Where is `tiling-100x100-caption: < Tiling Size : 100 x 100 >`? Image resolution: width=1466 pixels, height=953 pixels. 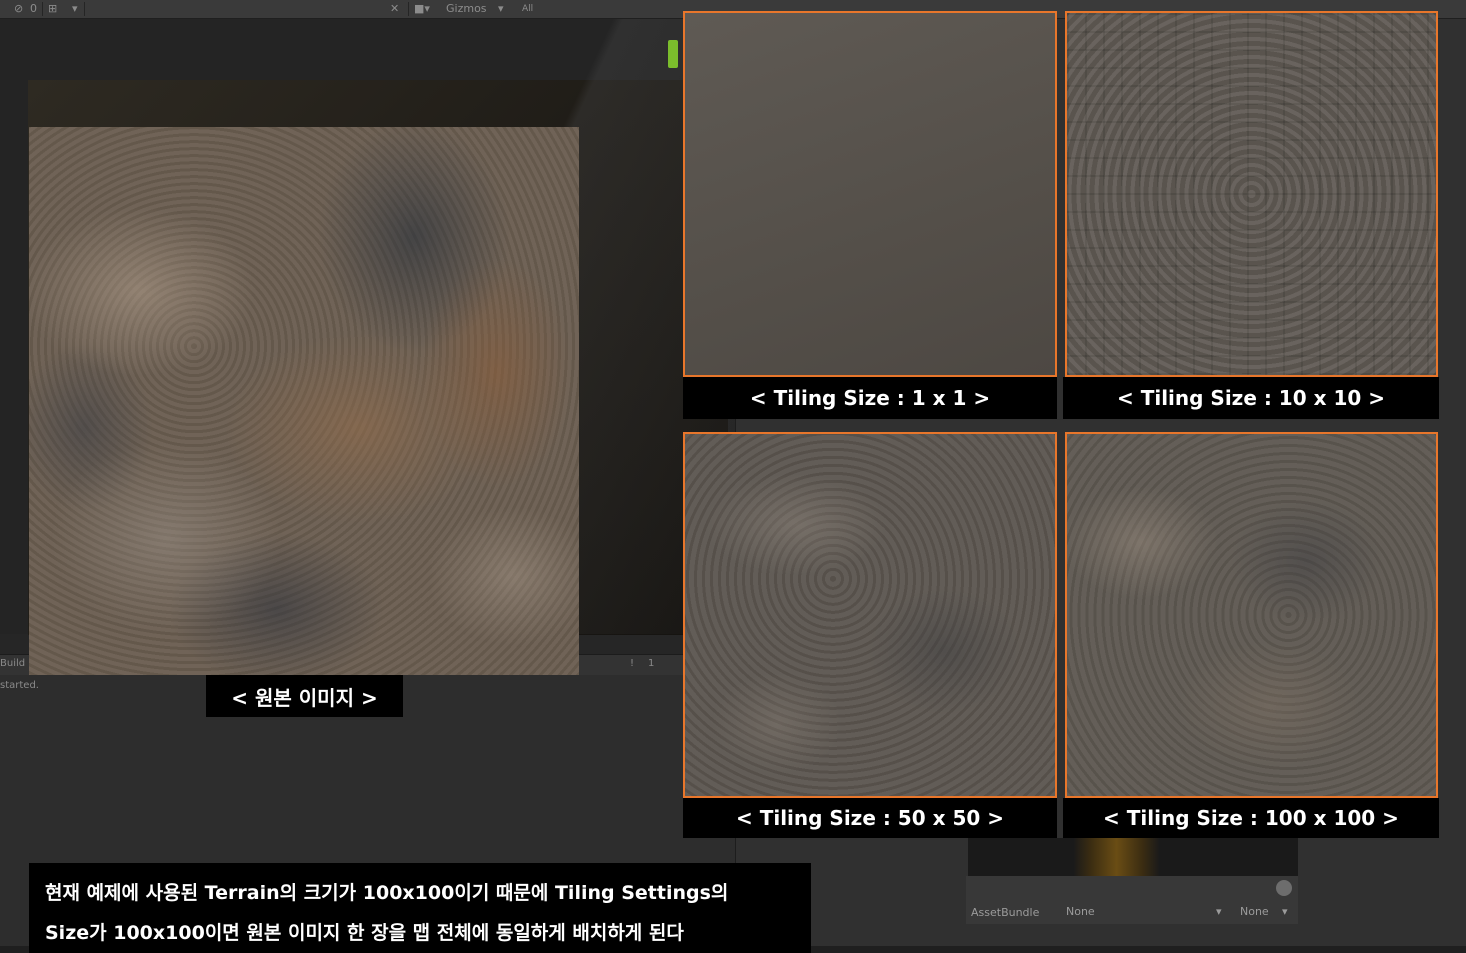
tiling-100x100-caption: < Tiling Size : 100 x 100 > is located at coordinates (1251, 818).